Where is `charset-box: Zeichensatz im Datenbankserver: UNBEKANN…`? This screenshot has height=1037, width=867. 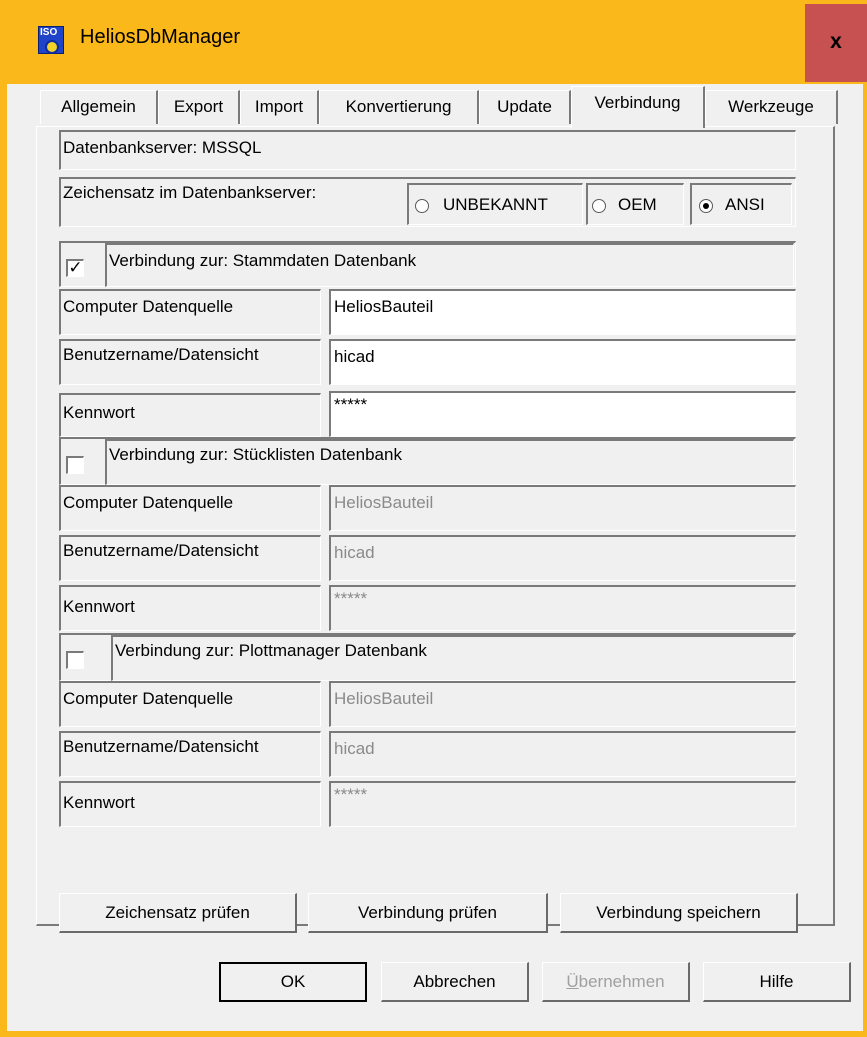 charset-box: Zeichensatz im Datenbankserver: UNBEKANN… is located at coordinates (427, 202).